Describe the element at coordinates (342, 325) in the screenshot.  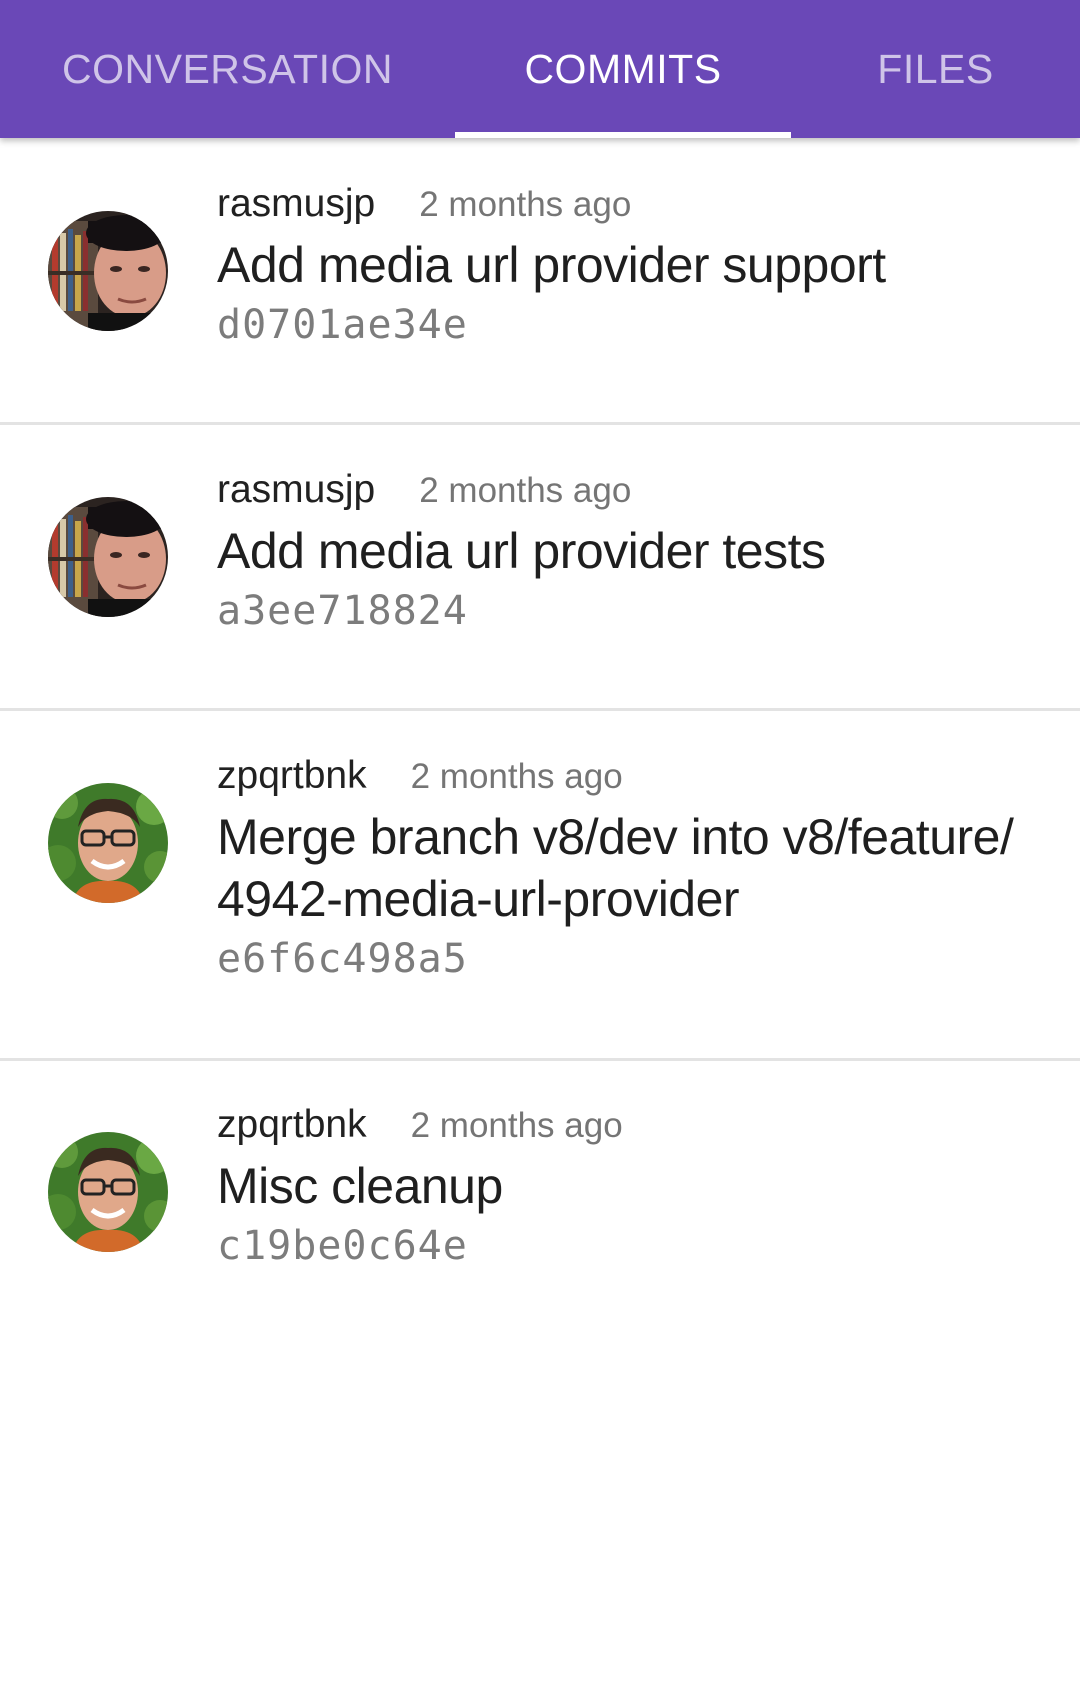
I see `commit-sha: d0701ae34e` at that location.